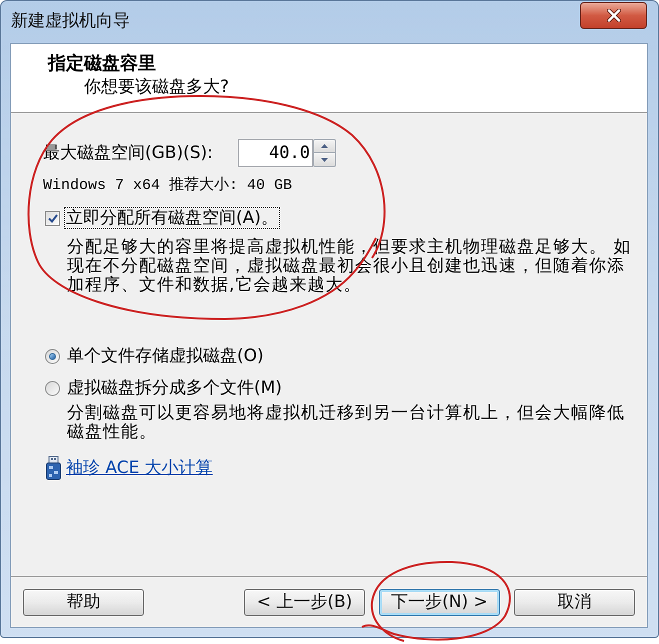  What do you see at coordinates (174, 388) in the screenshot?
I see `radio-label: 虚拟磁盘拆分成多个文件(M)` at bounding box center [174, 388].